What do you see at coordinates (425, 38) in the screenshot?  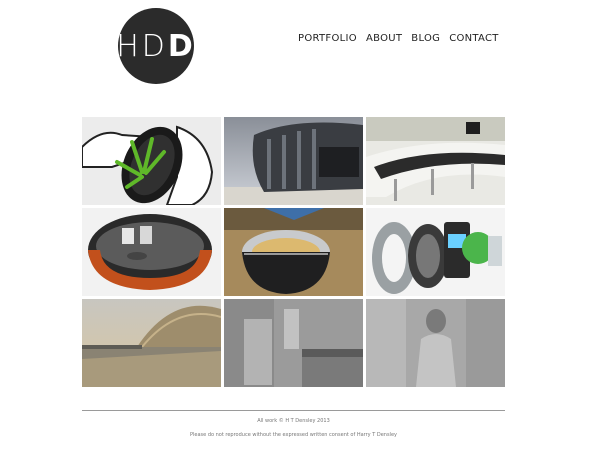 I see `nav-blog: BLOG` at bounding box center [425, 38].